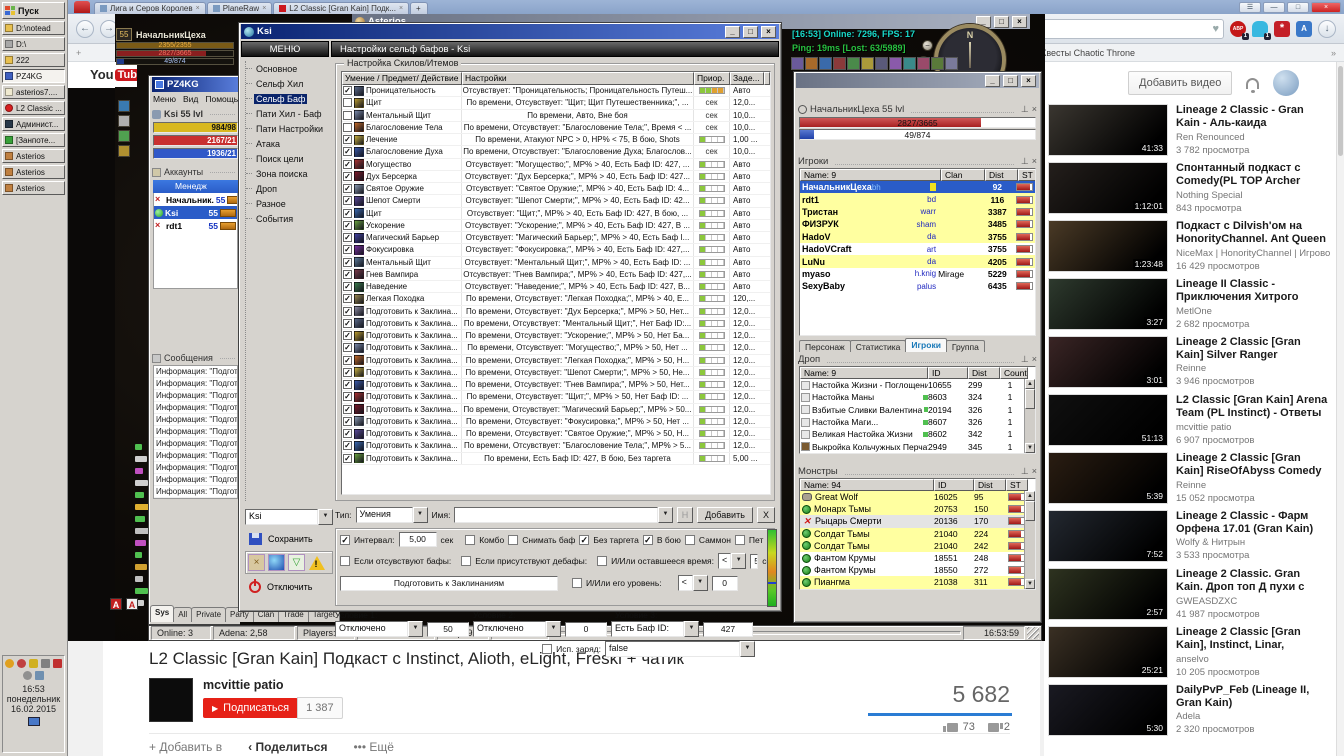  Describe the element at coordinates (510, 31) in the screenshot. I see `ksi-titlebar: Ksi _ □ ×` at that location.